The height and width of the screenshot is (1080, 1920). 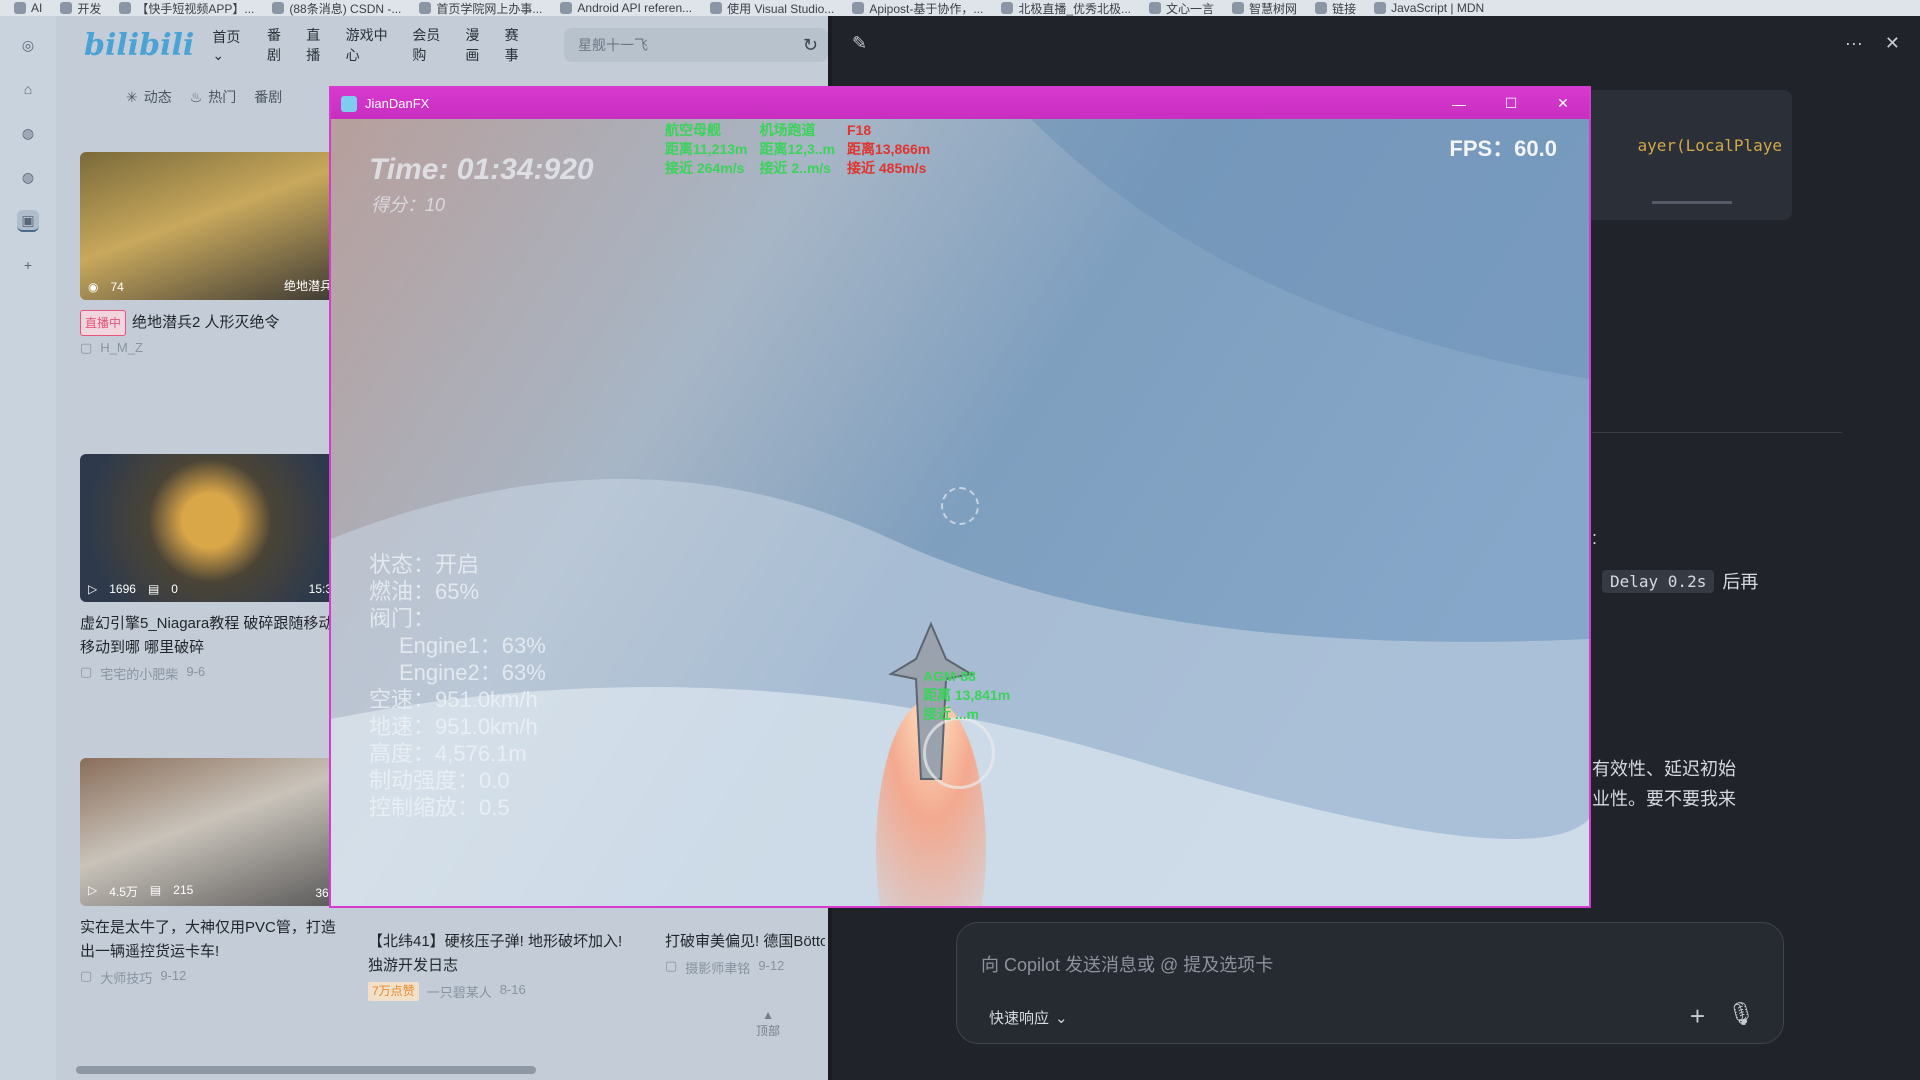 I want to click on target-name: F18, so click(x=859, y=130).